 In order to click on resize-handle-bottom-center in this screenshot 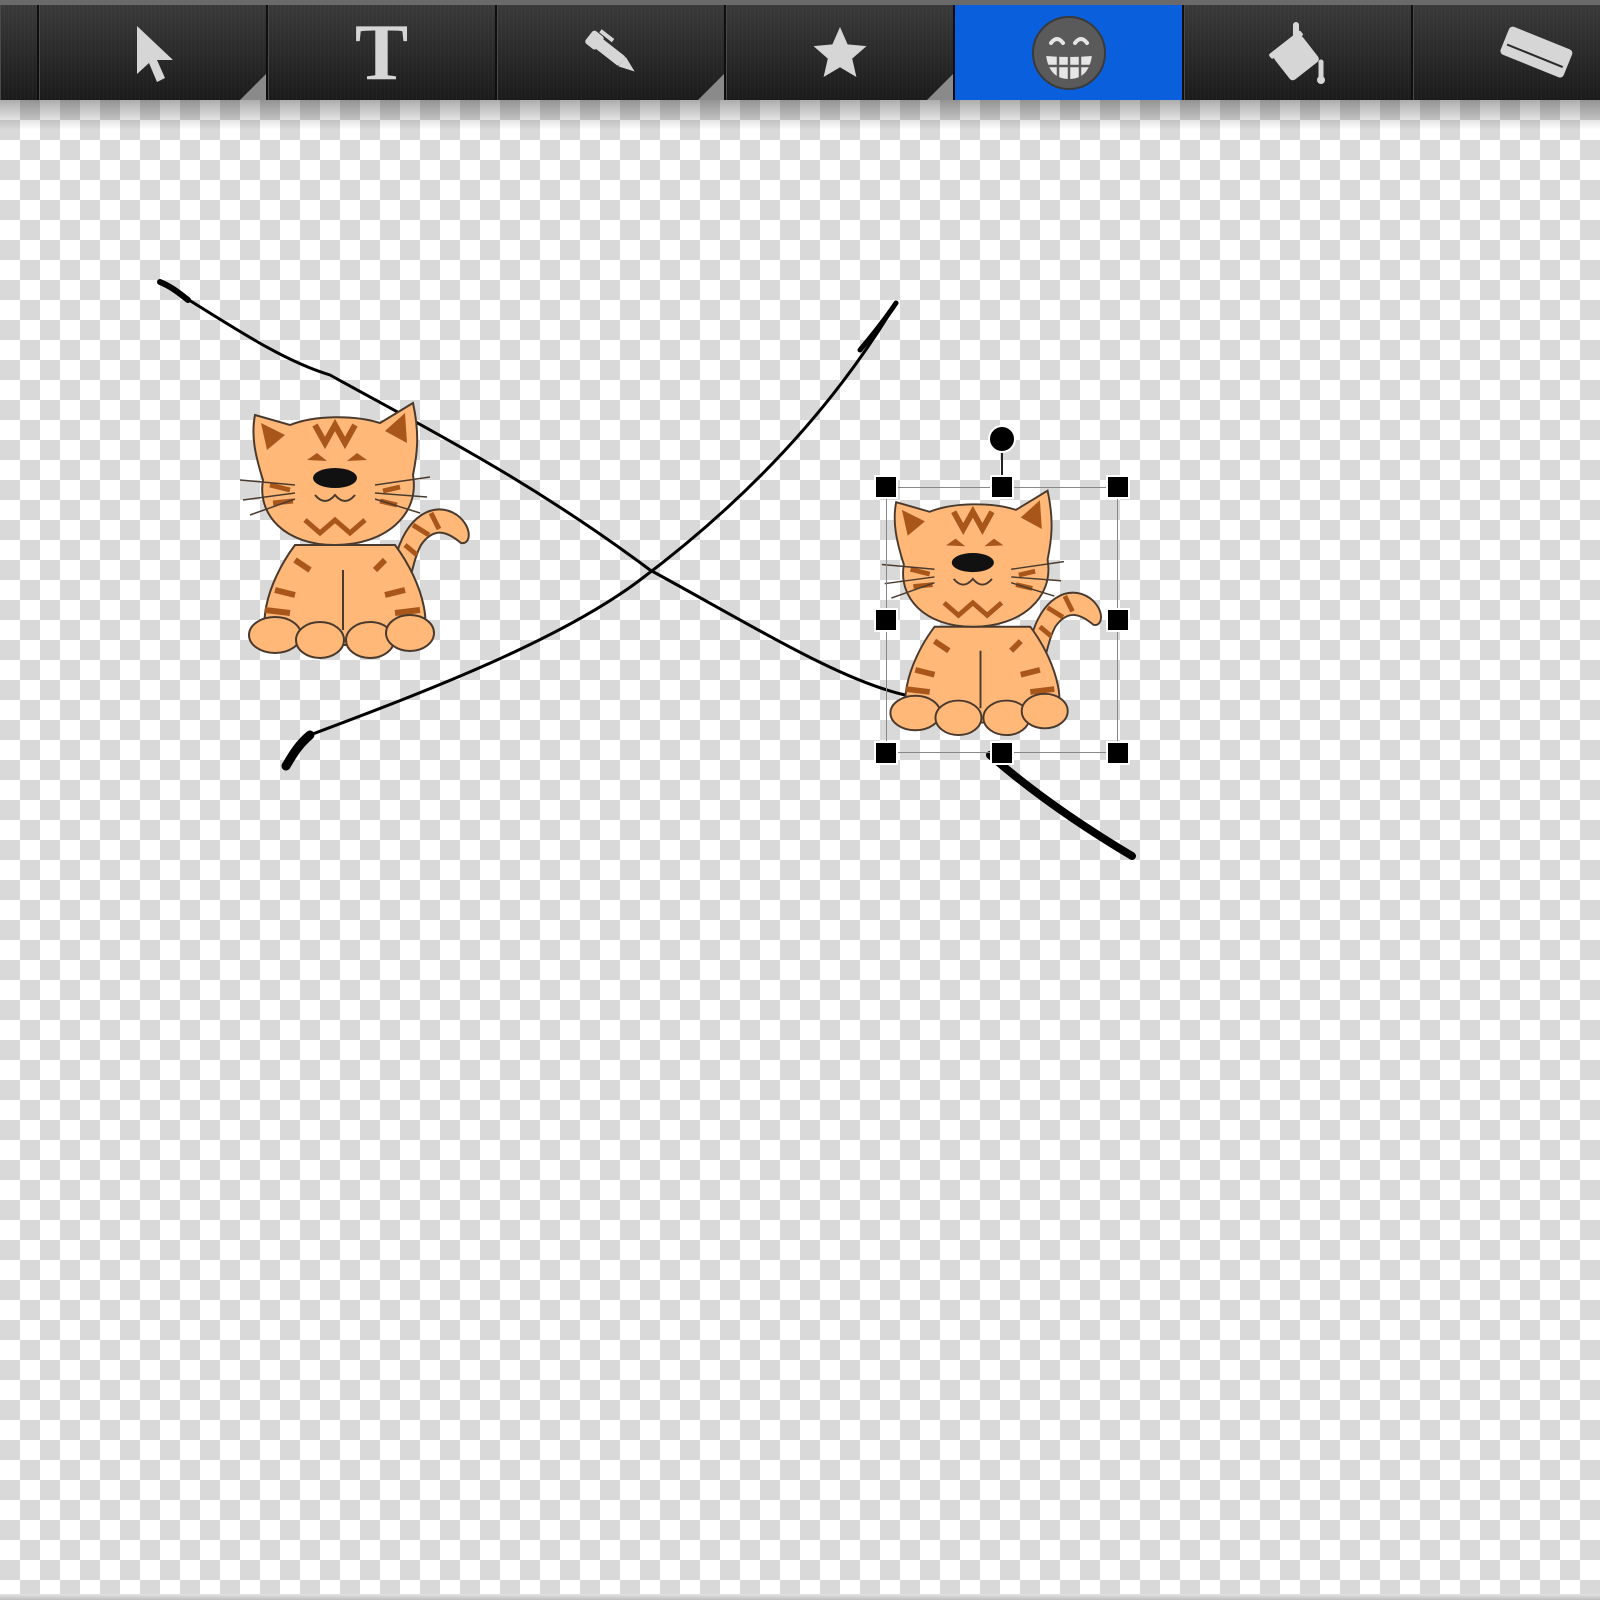, I will do `click(1002, 753)`.